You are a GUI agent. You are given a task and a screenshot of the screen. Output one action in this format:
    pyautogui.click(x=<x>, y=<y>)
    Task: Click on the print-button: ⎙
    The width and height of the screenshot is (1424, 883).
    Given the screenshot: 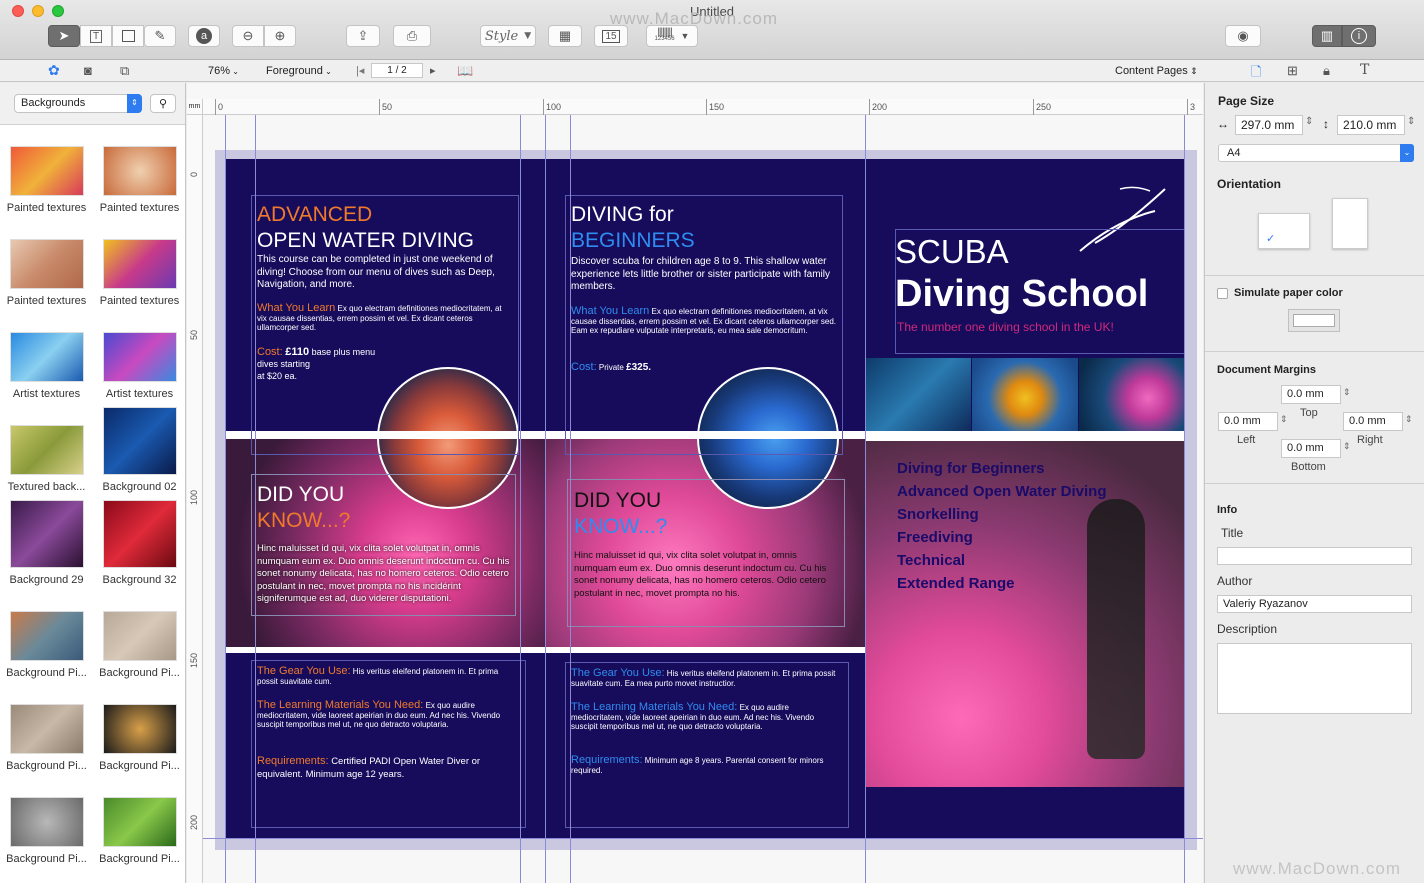 What is the action you would take?
    pyautogui.click(x=412, y=36)
    